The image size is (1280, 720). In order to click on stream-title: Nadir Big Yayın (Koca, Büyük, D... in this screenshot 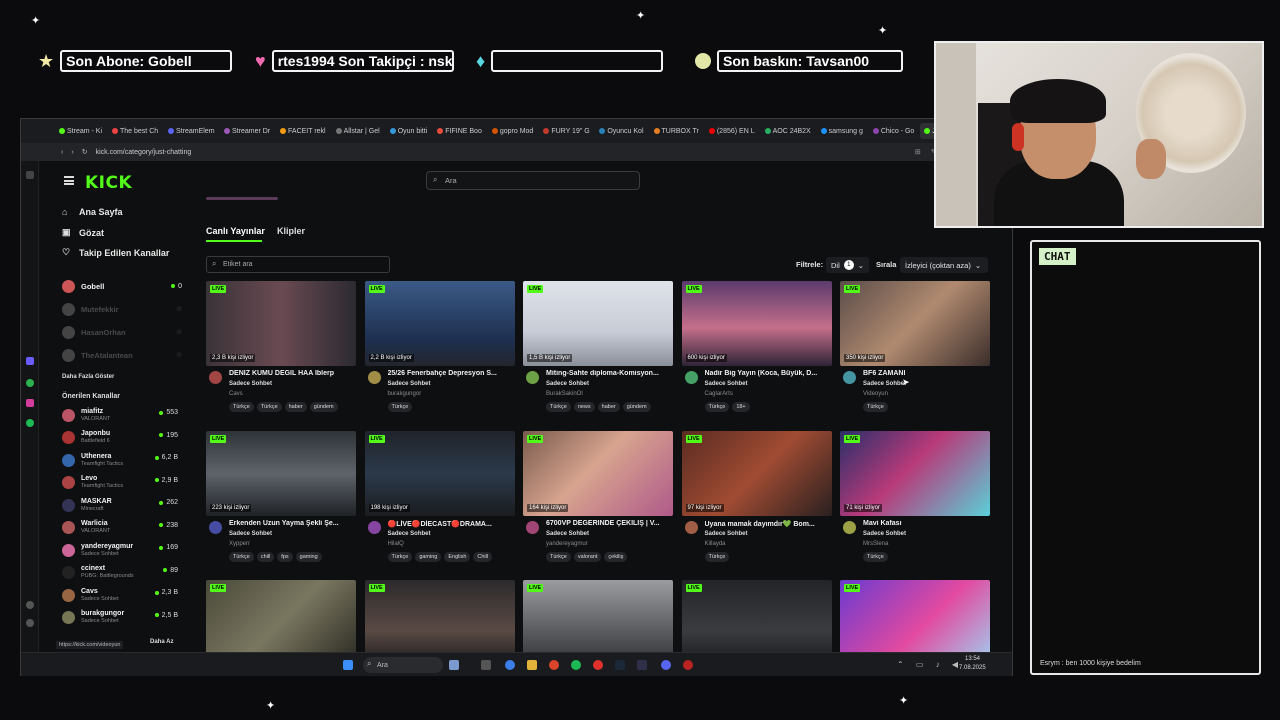, I will do `click(768, 373)`.